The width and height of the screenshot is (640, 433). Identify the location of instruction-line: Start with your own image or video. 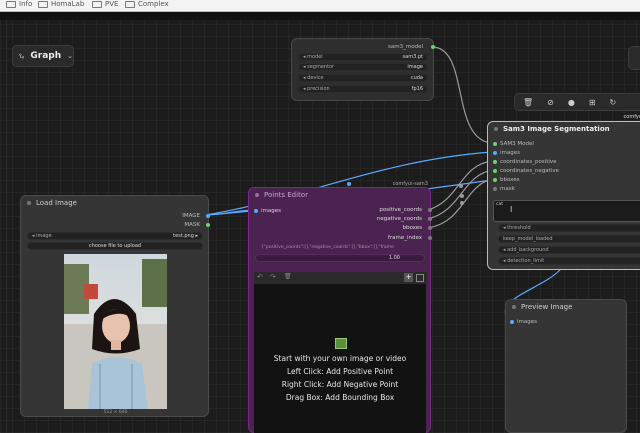
(340, 358).